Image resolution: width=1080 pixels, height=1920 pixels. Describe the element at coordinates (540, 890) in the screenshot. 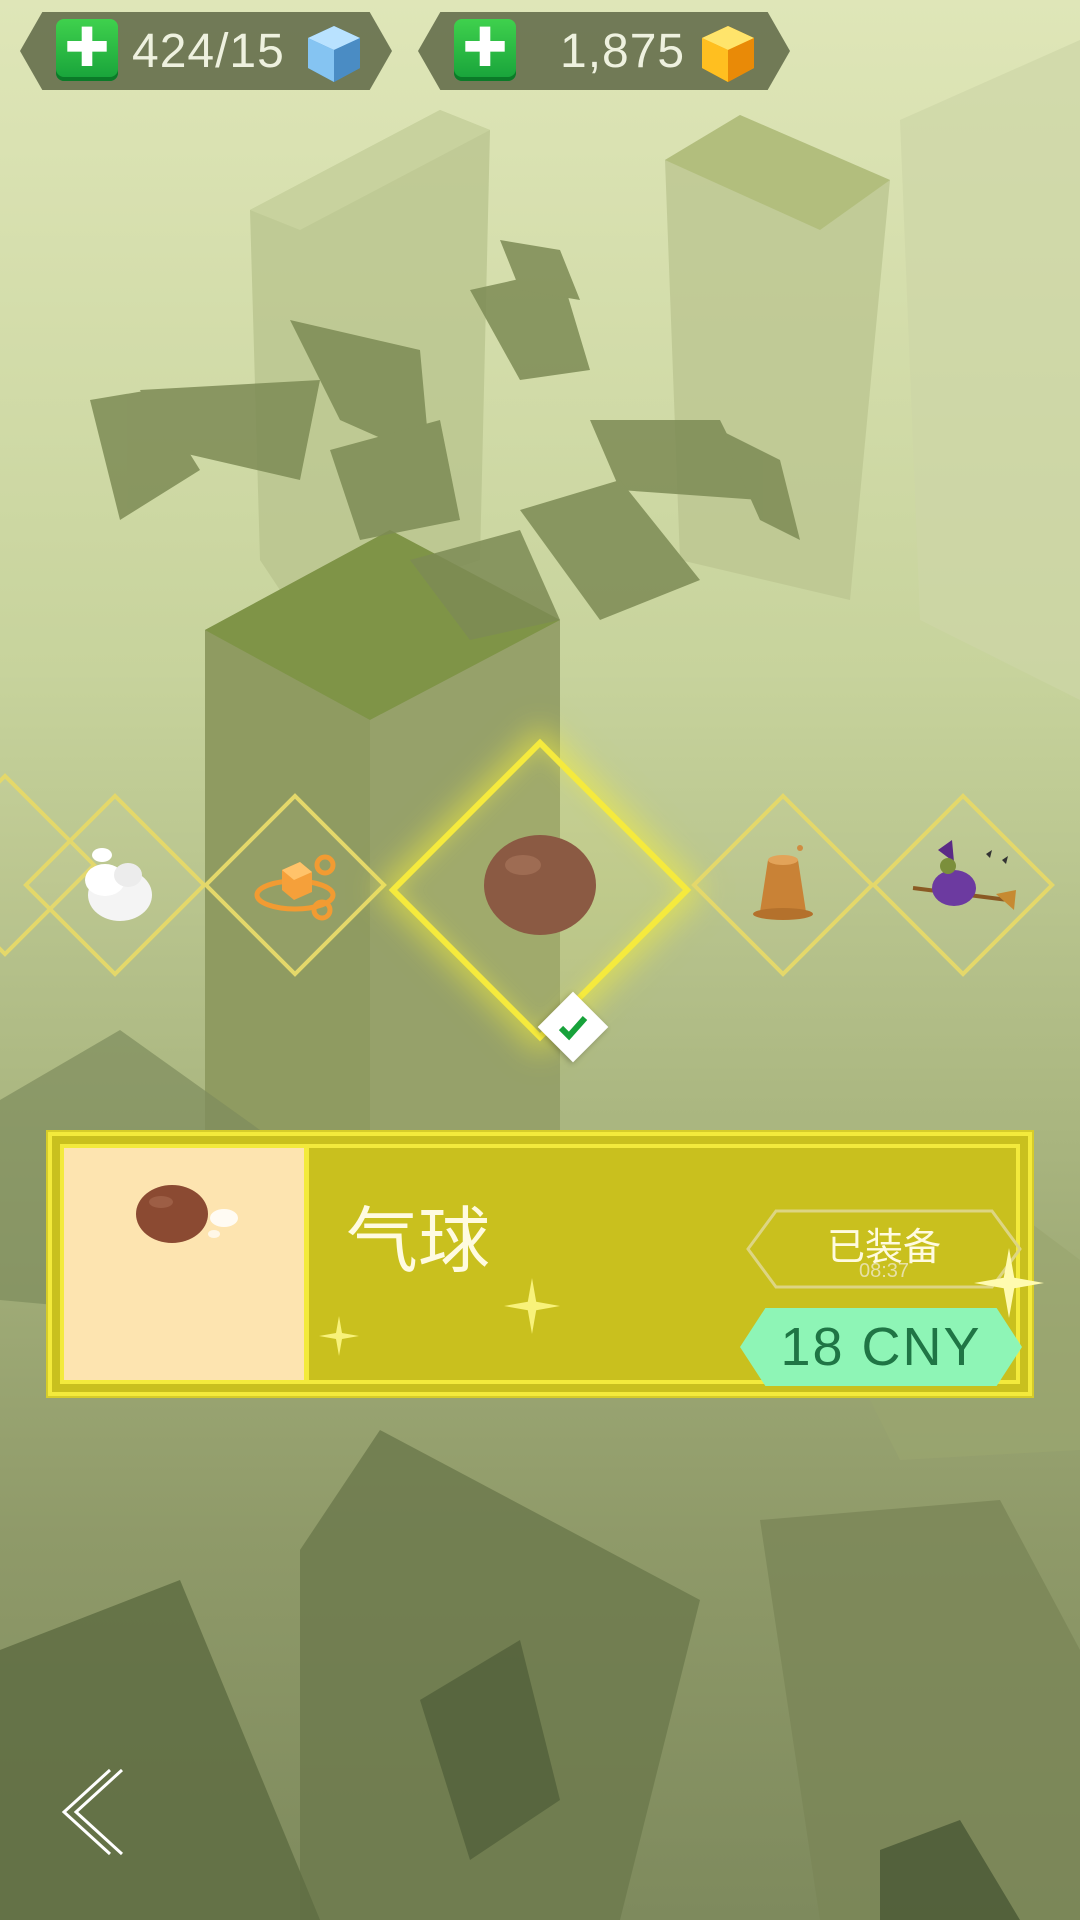

I see `balloon-item-icon` at that location.